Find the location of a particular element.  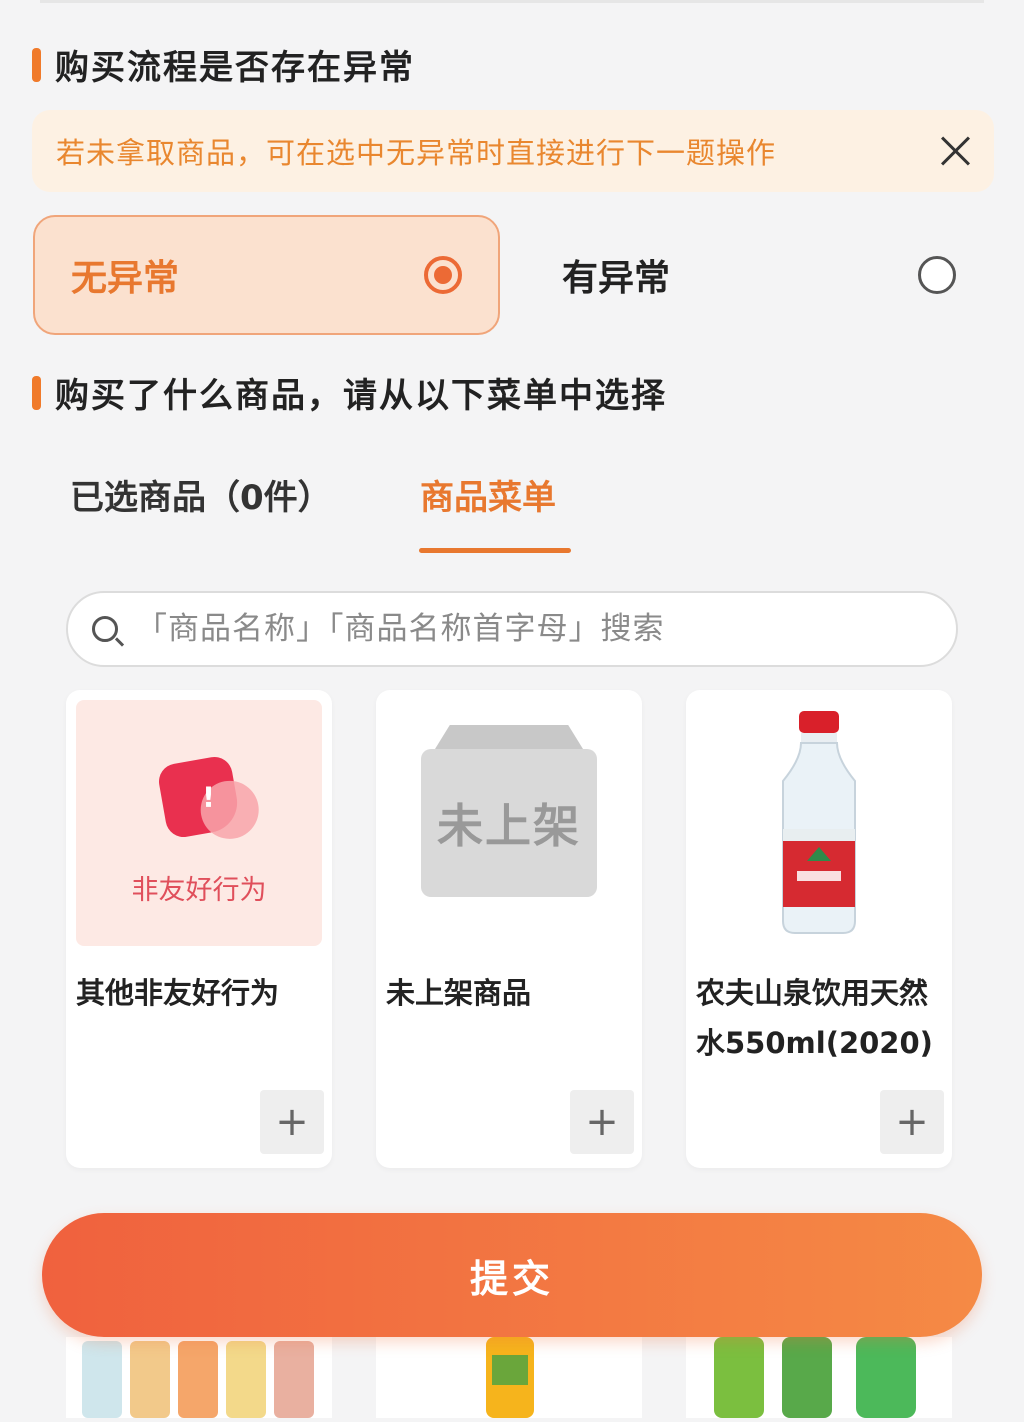

product-image is located at coordinates (819, 823).